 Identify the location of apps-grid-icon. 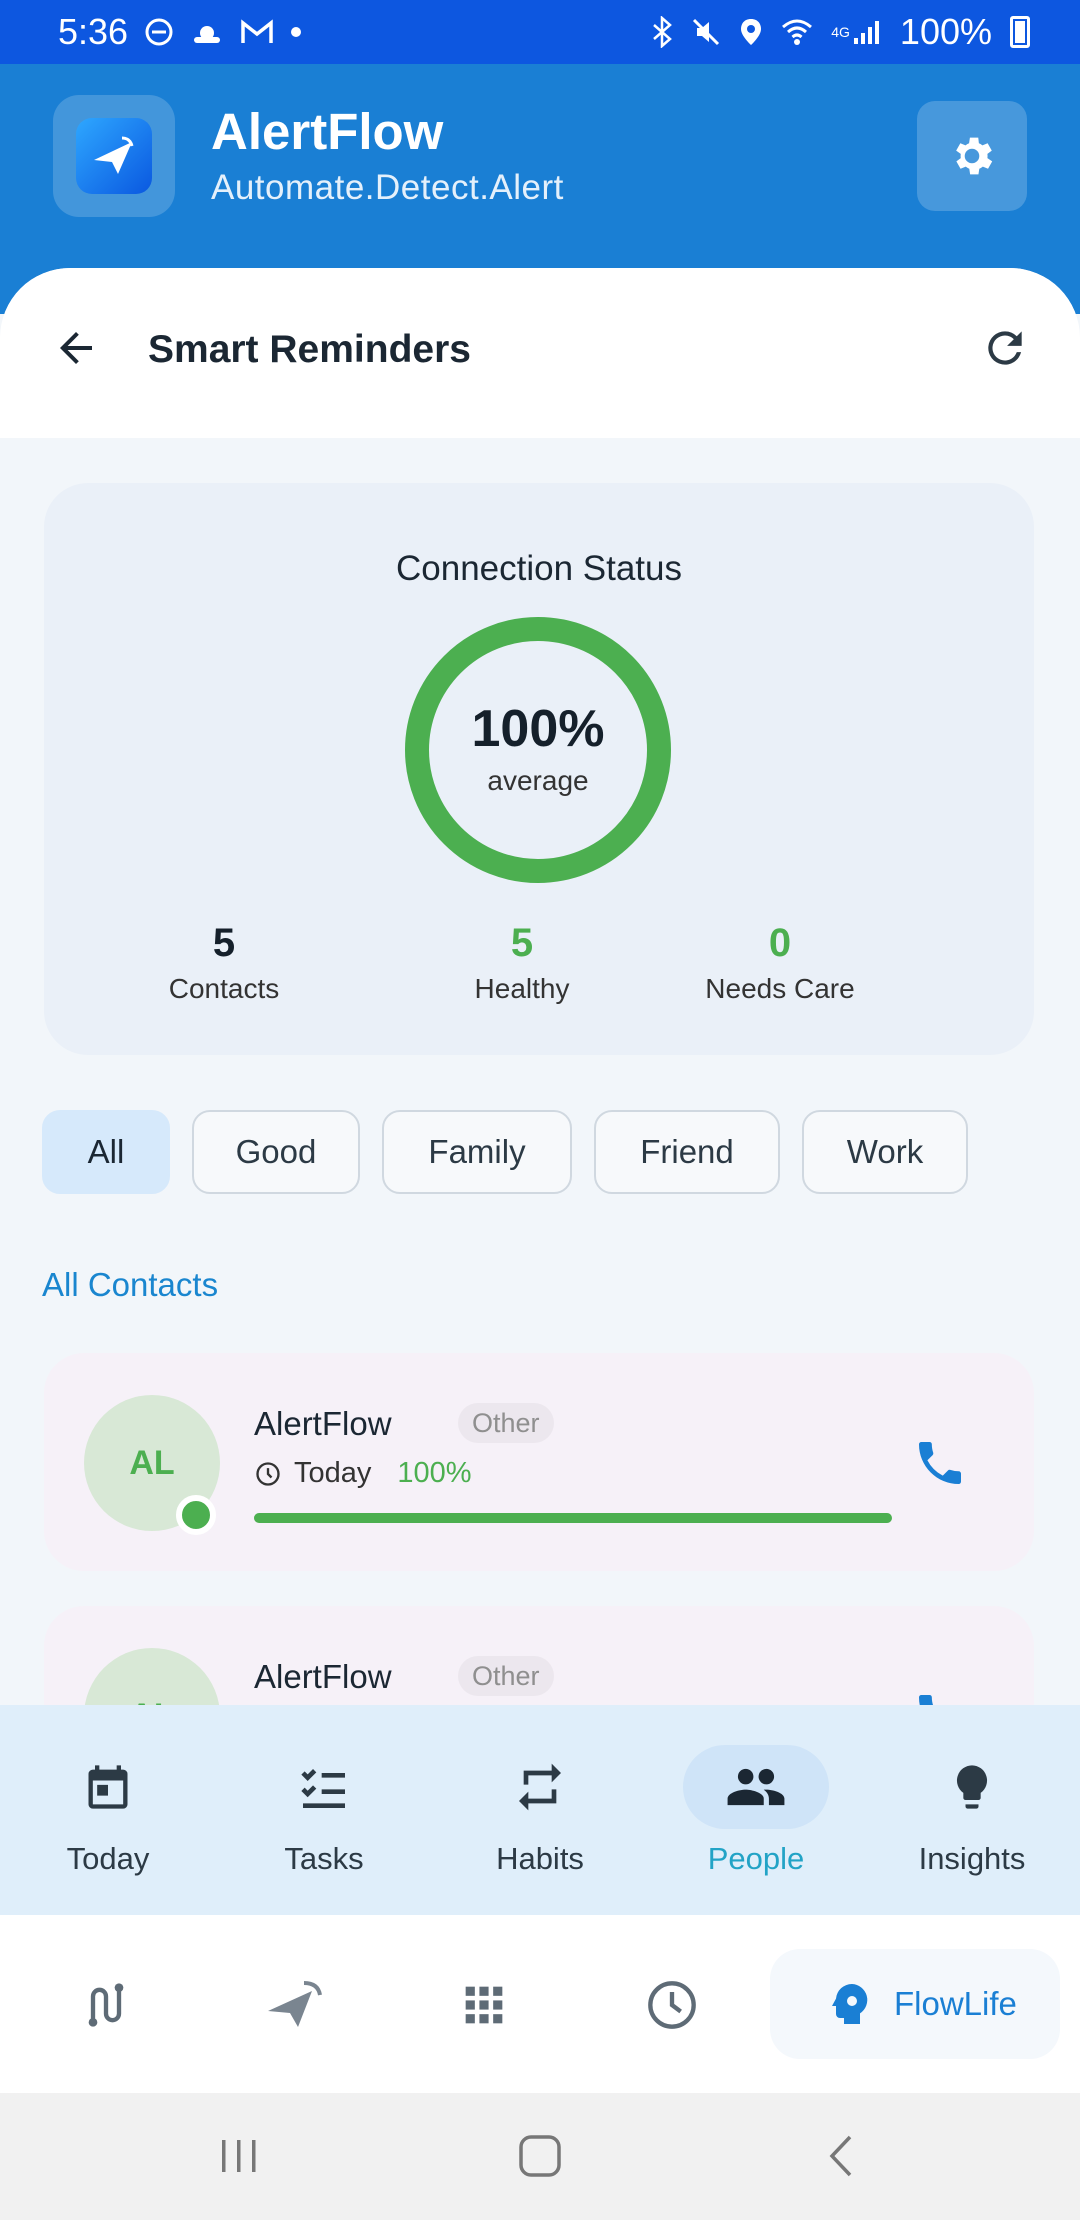
(484, 2005).